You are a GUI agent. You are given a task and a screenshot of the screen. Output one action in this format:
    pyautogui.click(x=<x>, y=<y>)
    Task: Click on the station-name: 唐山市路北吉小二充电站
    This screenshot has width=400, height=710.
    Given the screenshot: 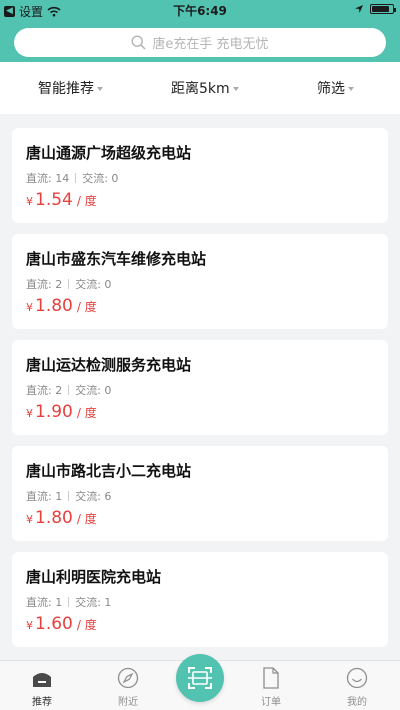 What is the action you would take?
    pyautogui.click(x=109, y=471)
    